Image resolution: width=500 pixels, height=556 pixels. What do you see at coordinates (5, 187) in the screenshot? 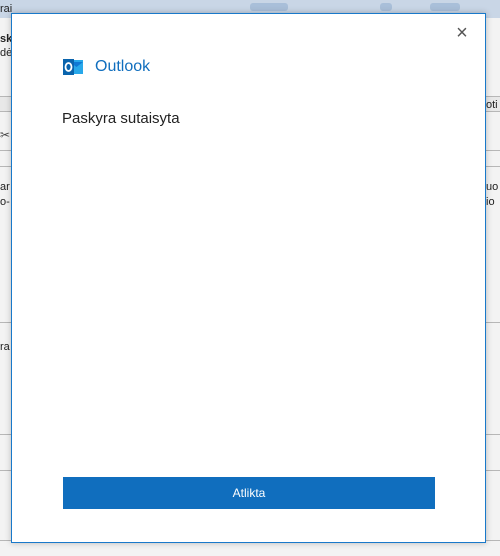
I see `background-text: ar` at bounding box center [5, 187].